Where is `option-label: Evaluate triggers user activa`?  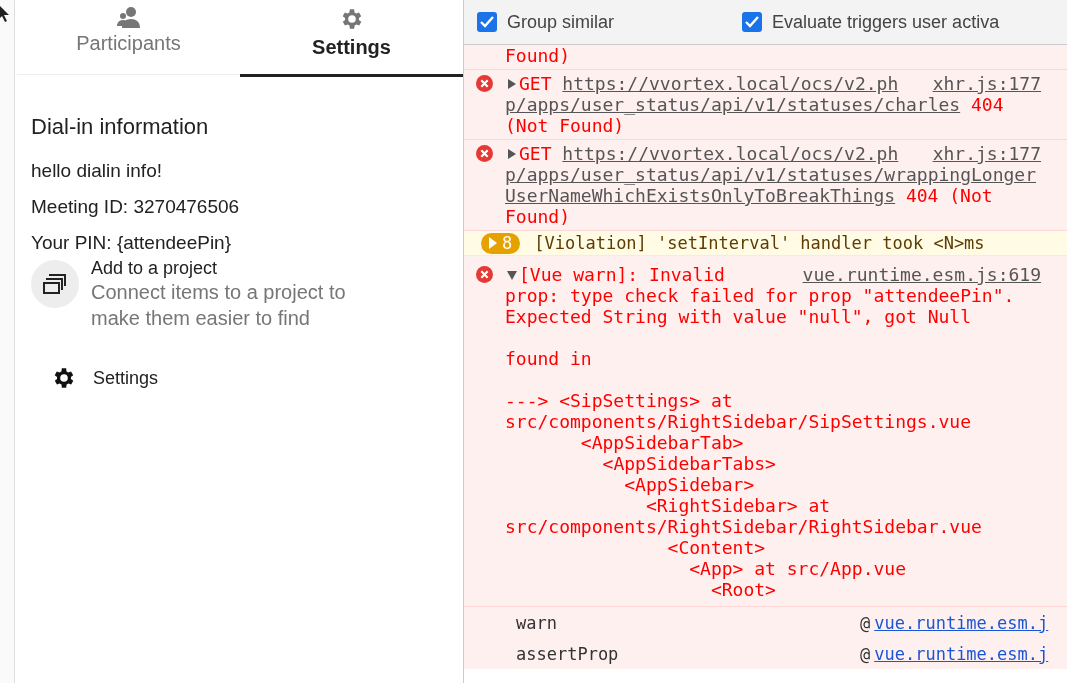 option-label: Evaluate triggers user activa is located at coordinates (886, 22).